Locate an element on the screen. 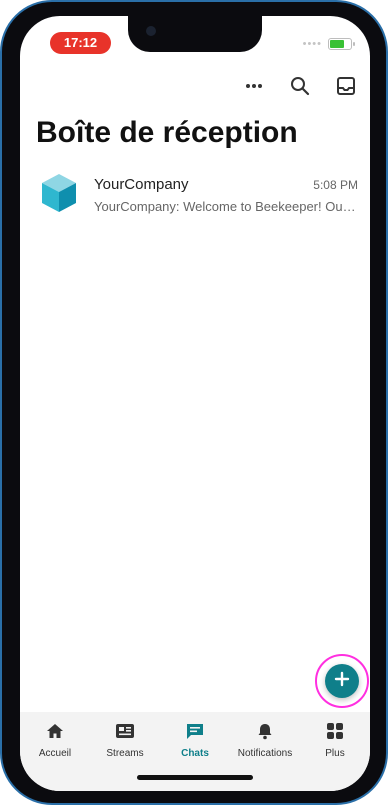 Image resolution: width=388 pixels, height=805 pixels. tab-label: Accueil is located at coordinates (55, 753).